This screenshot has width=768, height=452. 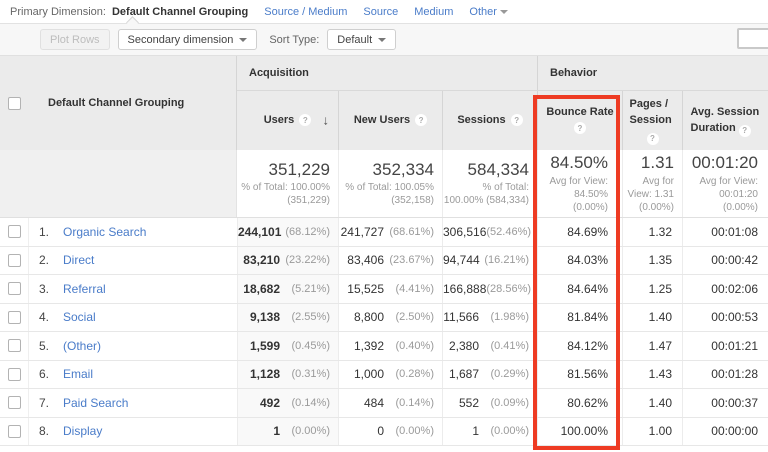 What do you see at coordinates (660, 431) in the screenshot?
I see `pages-session-value: 1.00` at bounding box center [660, 431].